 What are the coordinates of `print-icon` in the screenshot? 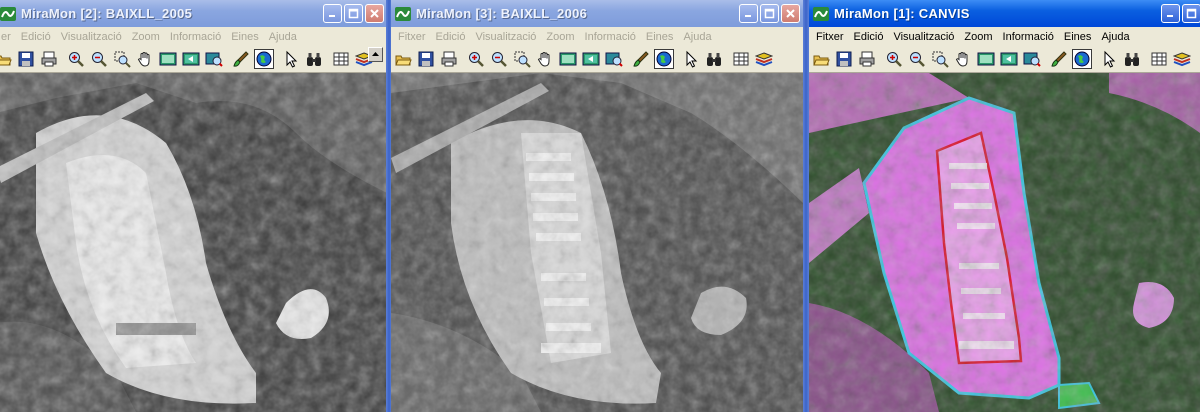 It's located at (867, 59).